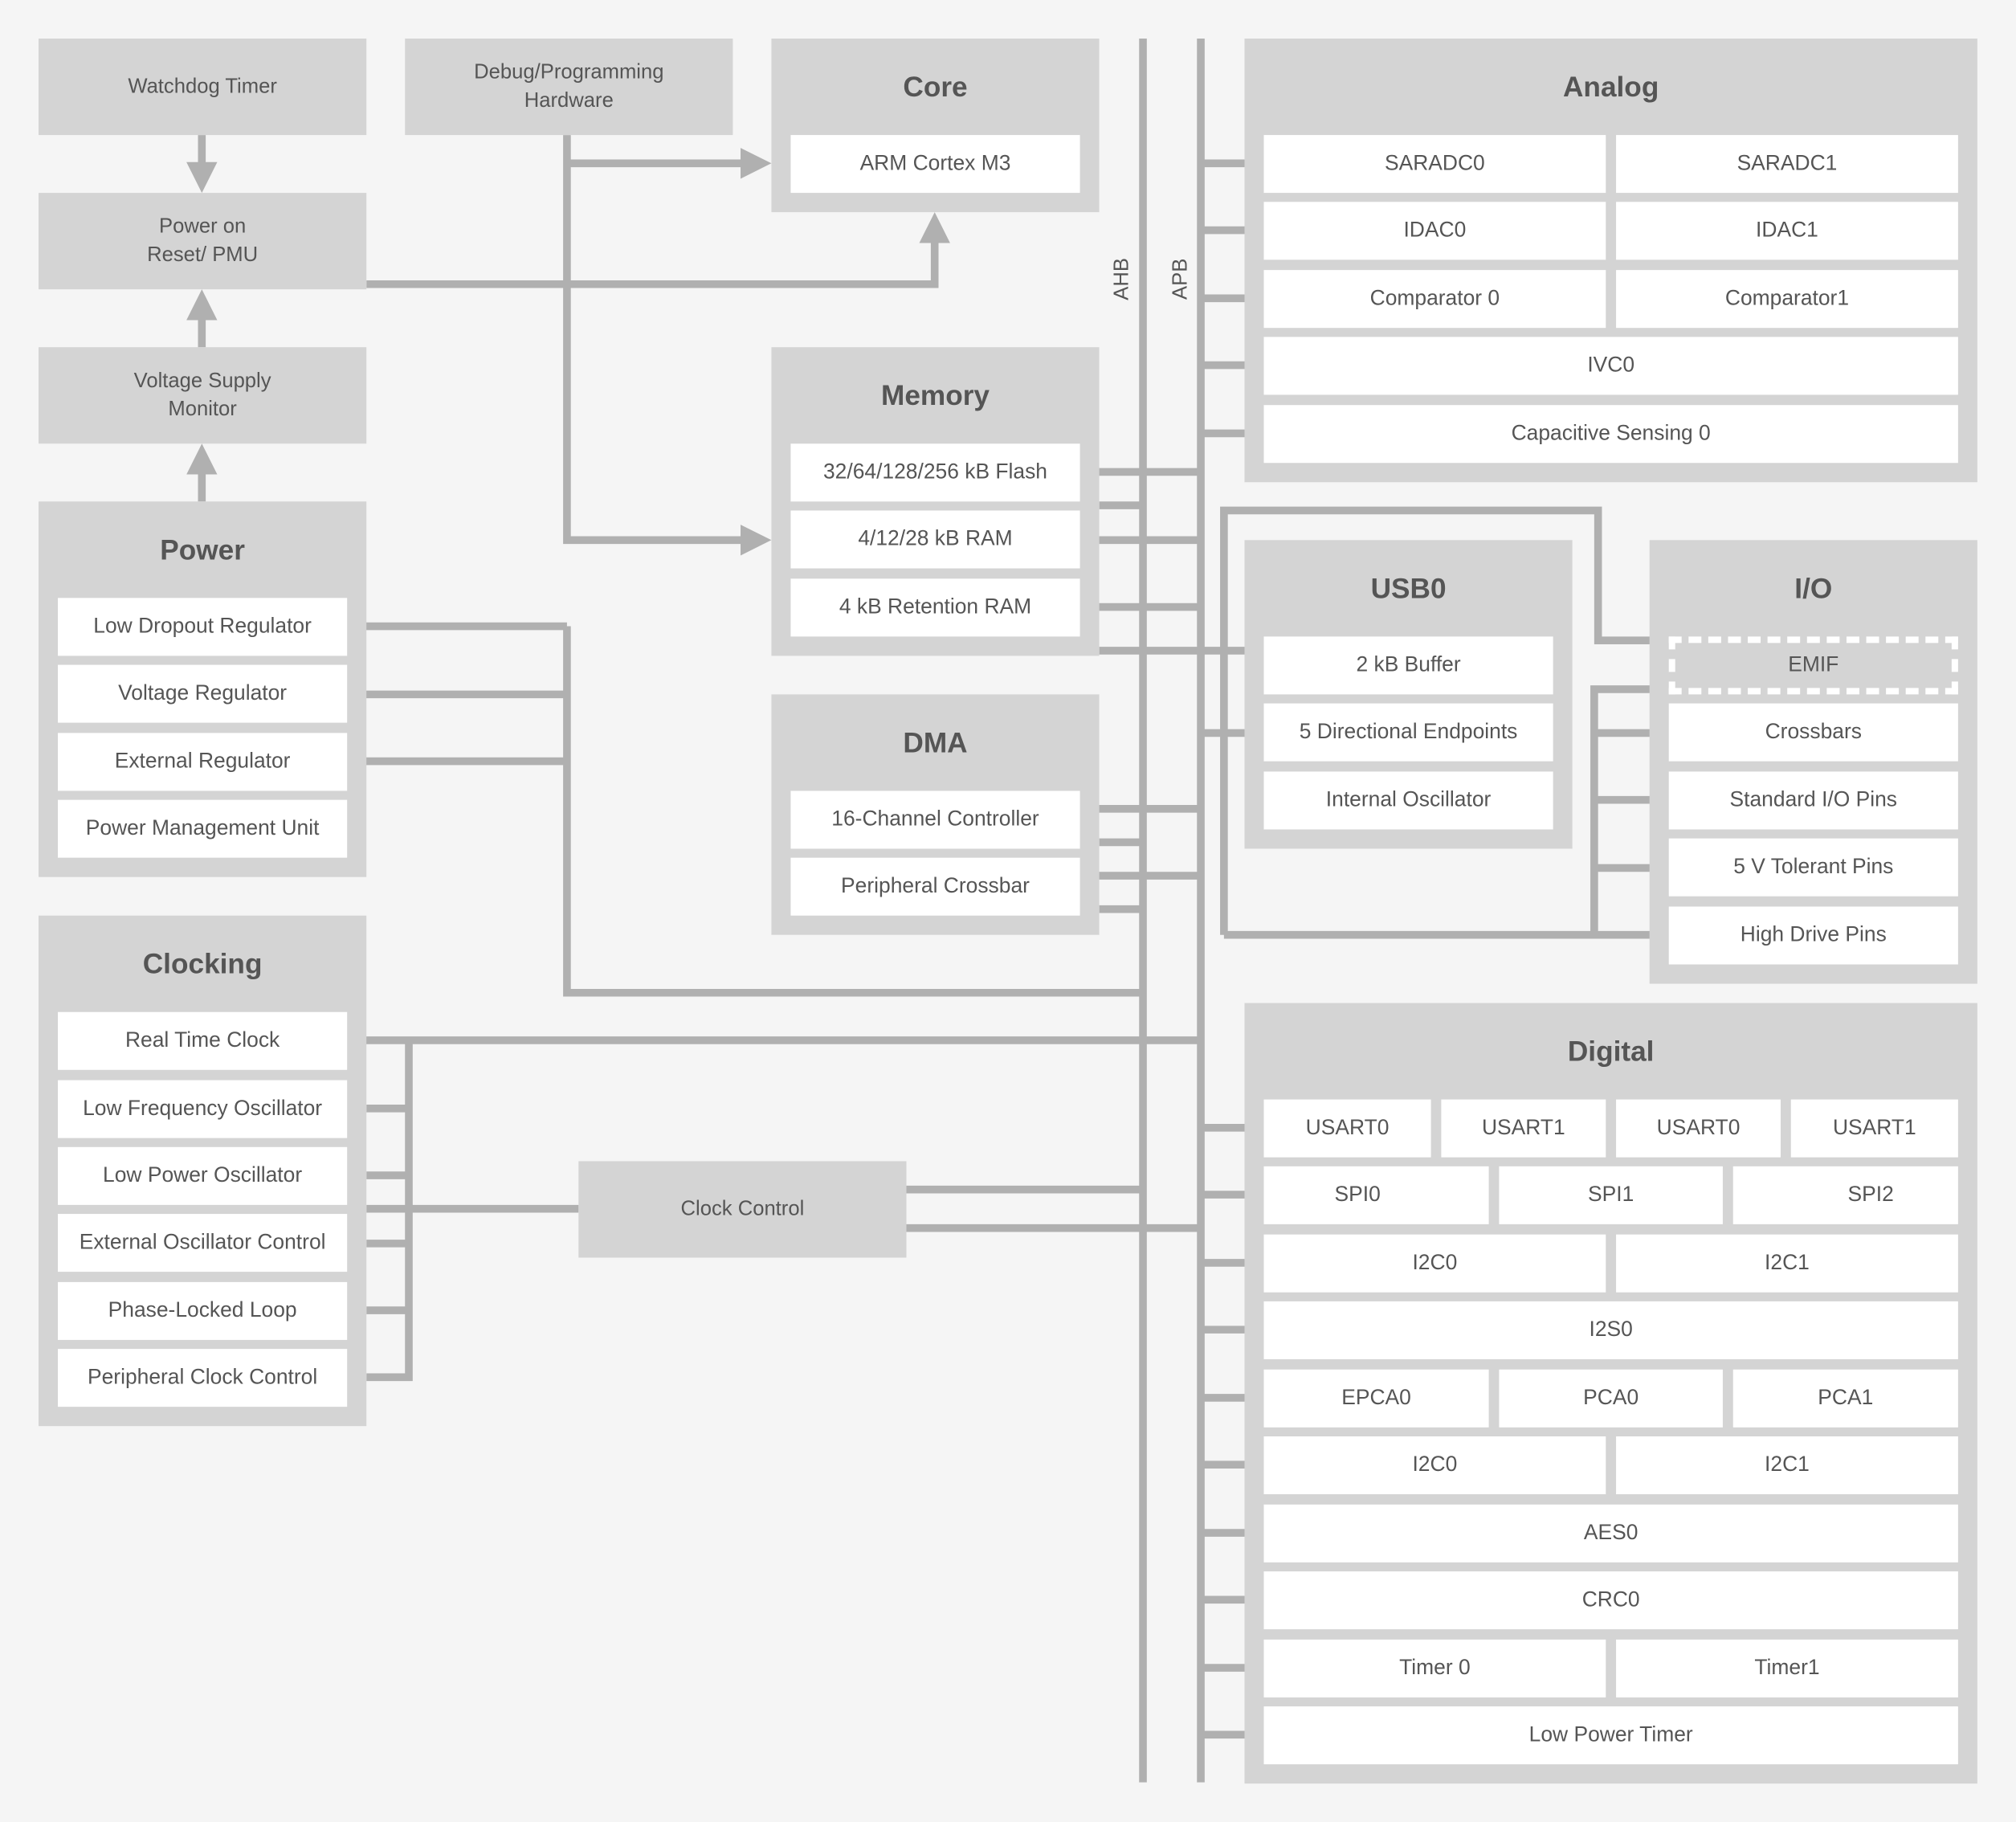 This screenshot has height=1822, width=2016. Describe the element at coordinates (1787, 231) in the screenshot. I see `analog-item: IDAC1` at that location.